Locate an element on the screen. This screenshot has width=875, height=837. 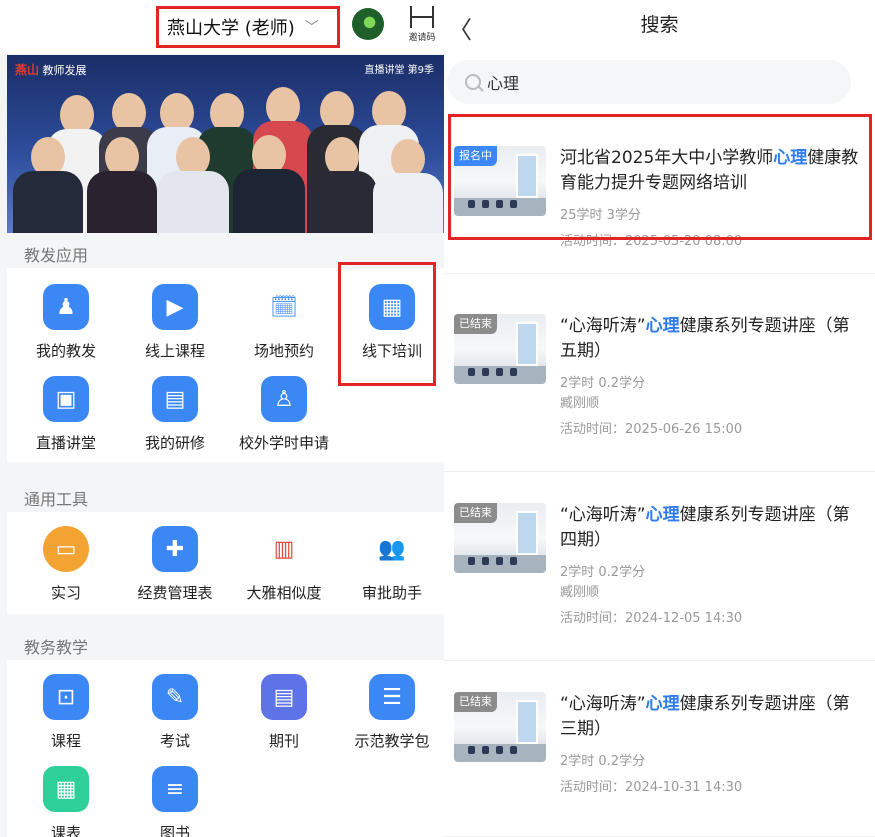
app-similarity-check: ▥ 大雅相似度 is located at coordinates (284, 564).